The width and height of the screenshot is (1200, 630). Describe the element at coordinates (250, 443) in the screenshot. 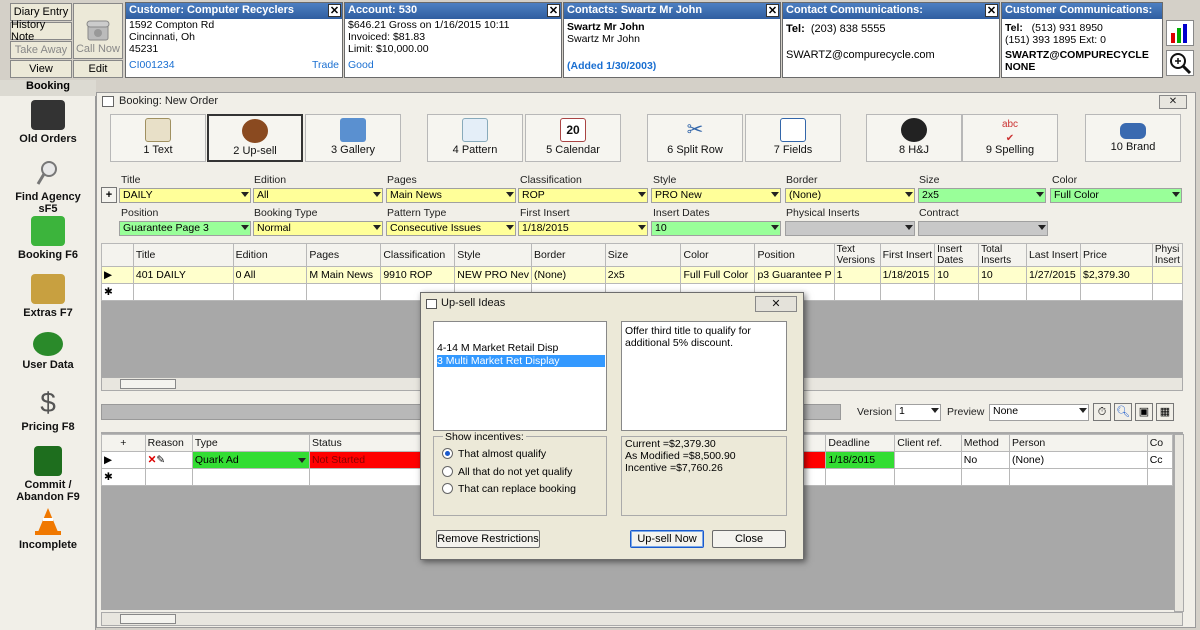

I see `column-header: Type` at that location.